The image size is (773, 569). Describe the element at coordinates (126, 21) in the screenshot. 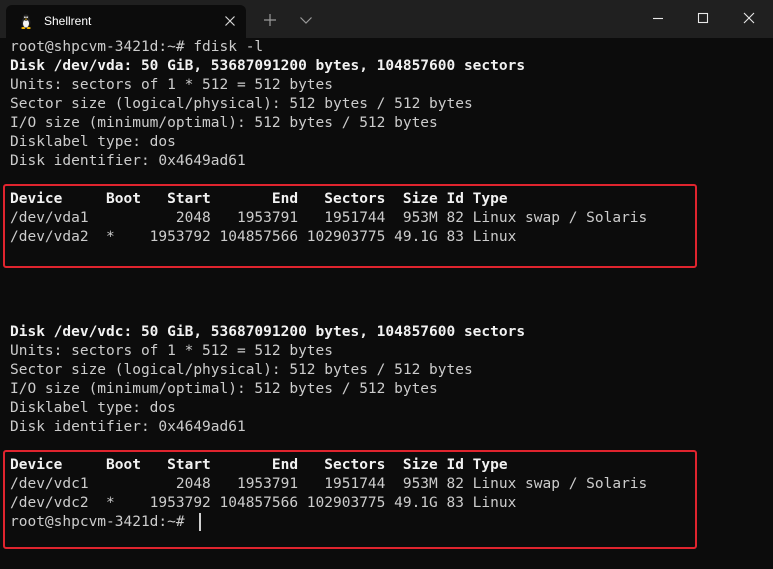

I see `tab-shellrent: Shellrent` at that location.